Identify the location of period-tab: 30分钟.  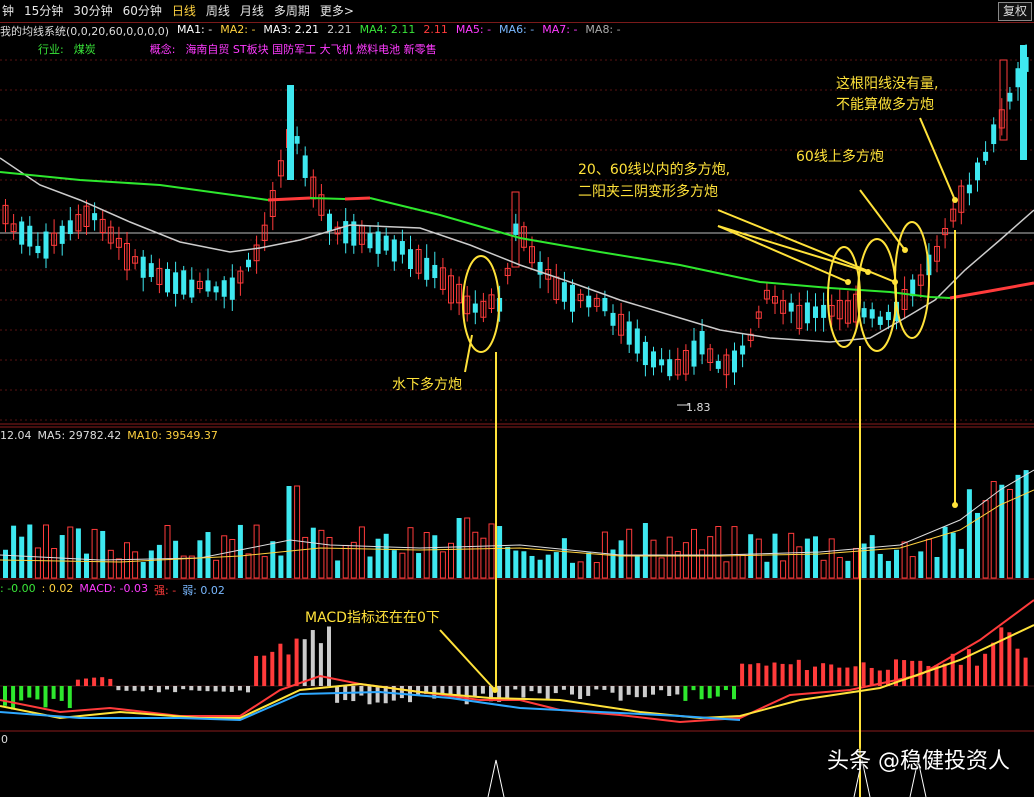
(92, 11).